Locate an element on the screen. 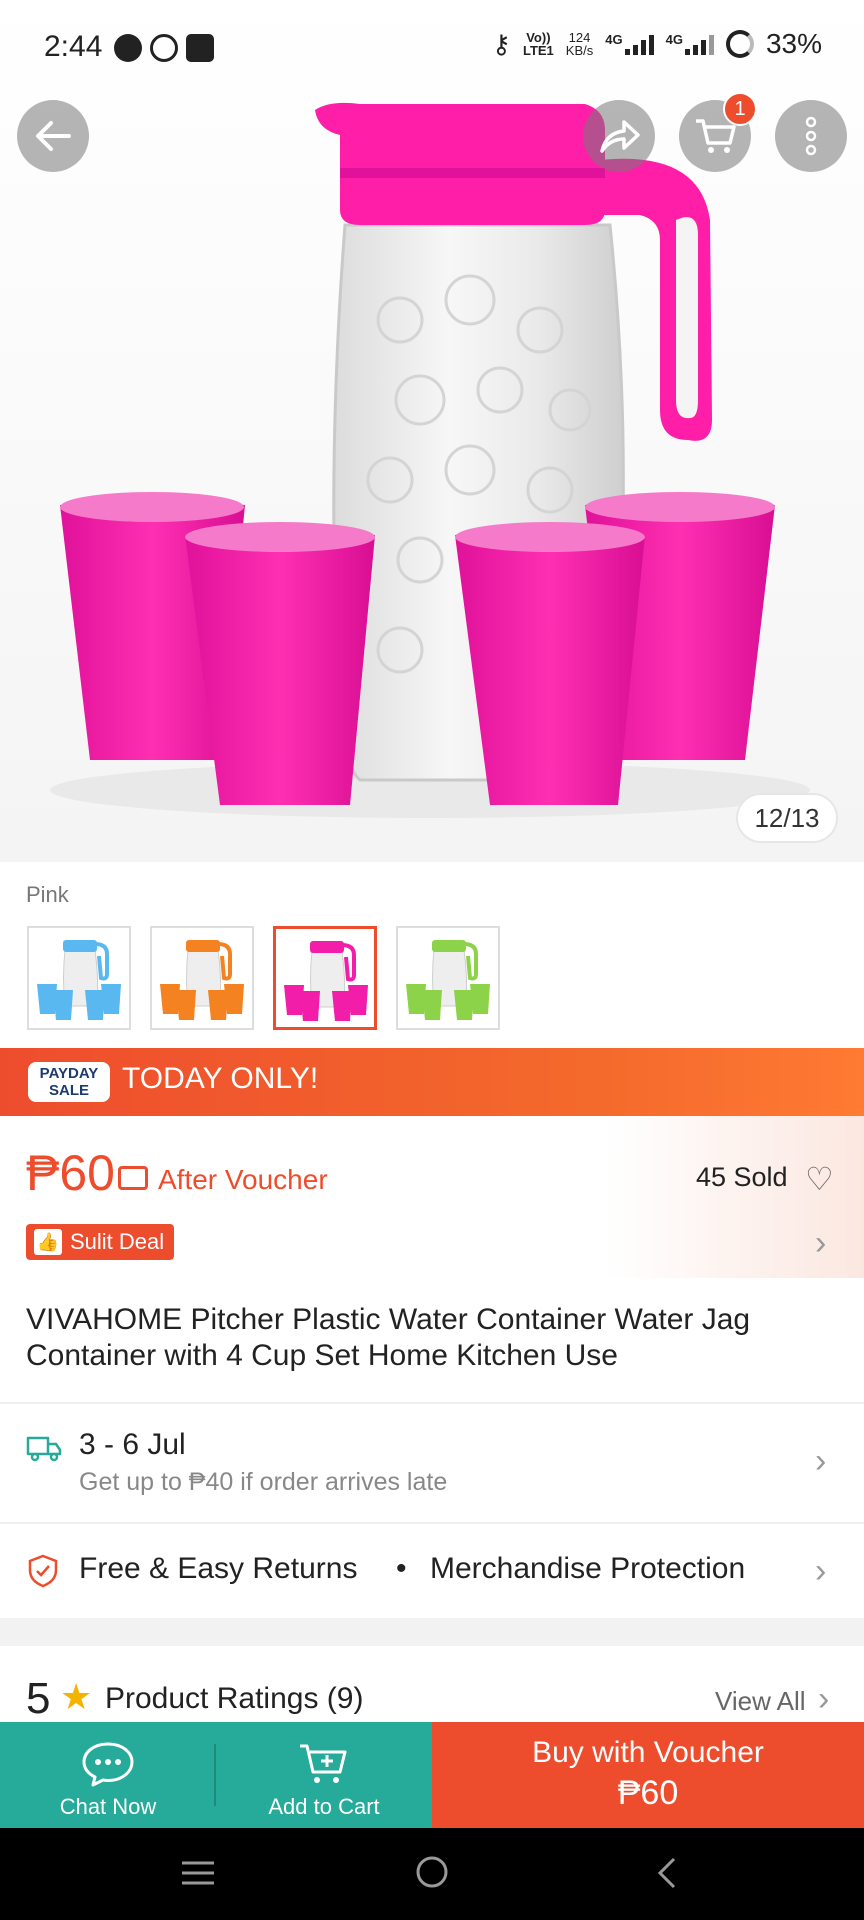 Image resolution: width=864 pixels, height=1920 pixels. price: ₱60 is located at coordinates (70, 1173).